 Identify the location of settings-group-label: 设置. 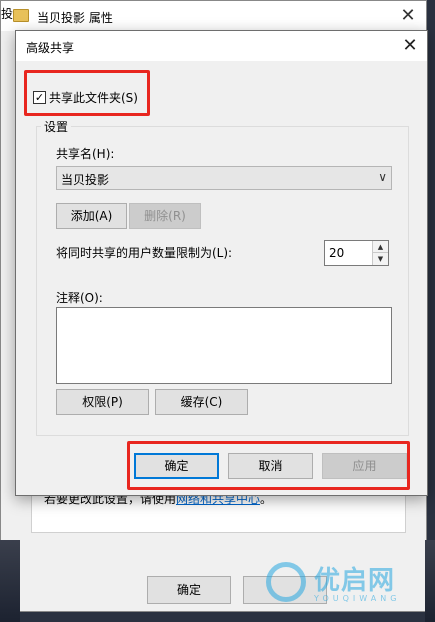
(56, 126).